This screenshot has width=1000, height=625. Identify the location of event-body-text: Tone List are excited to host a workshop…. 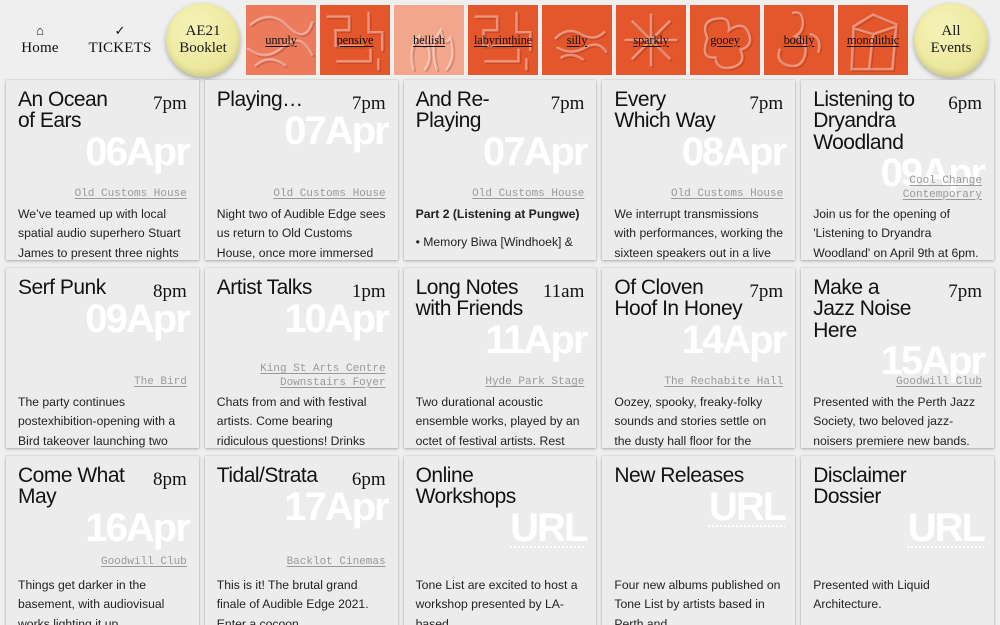
(496, 601).